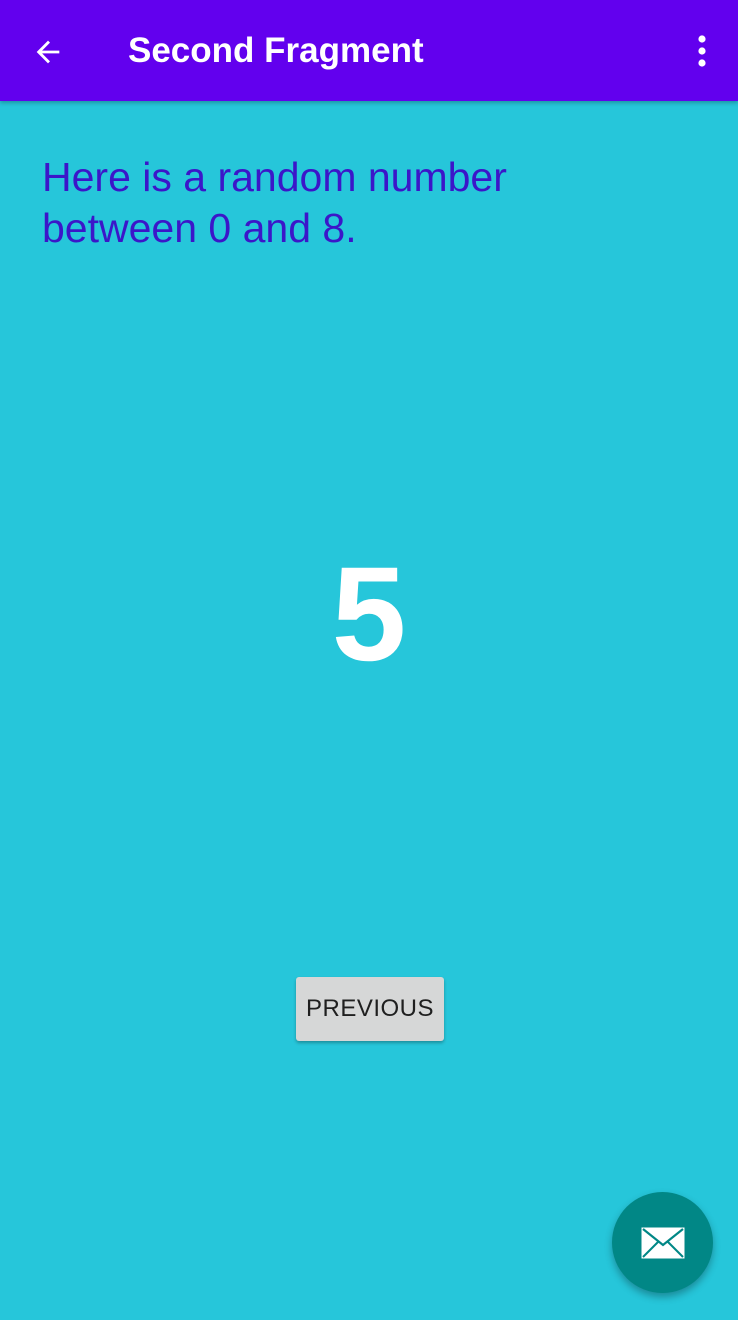  I want to click on more-vert-icon, so click(702, 51).